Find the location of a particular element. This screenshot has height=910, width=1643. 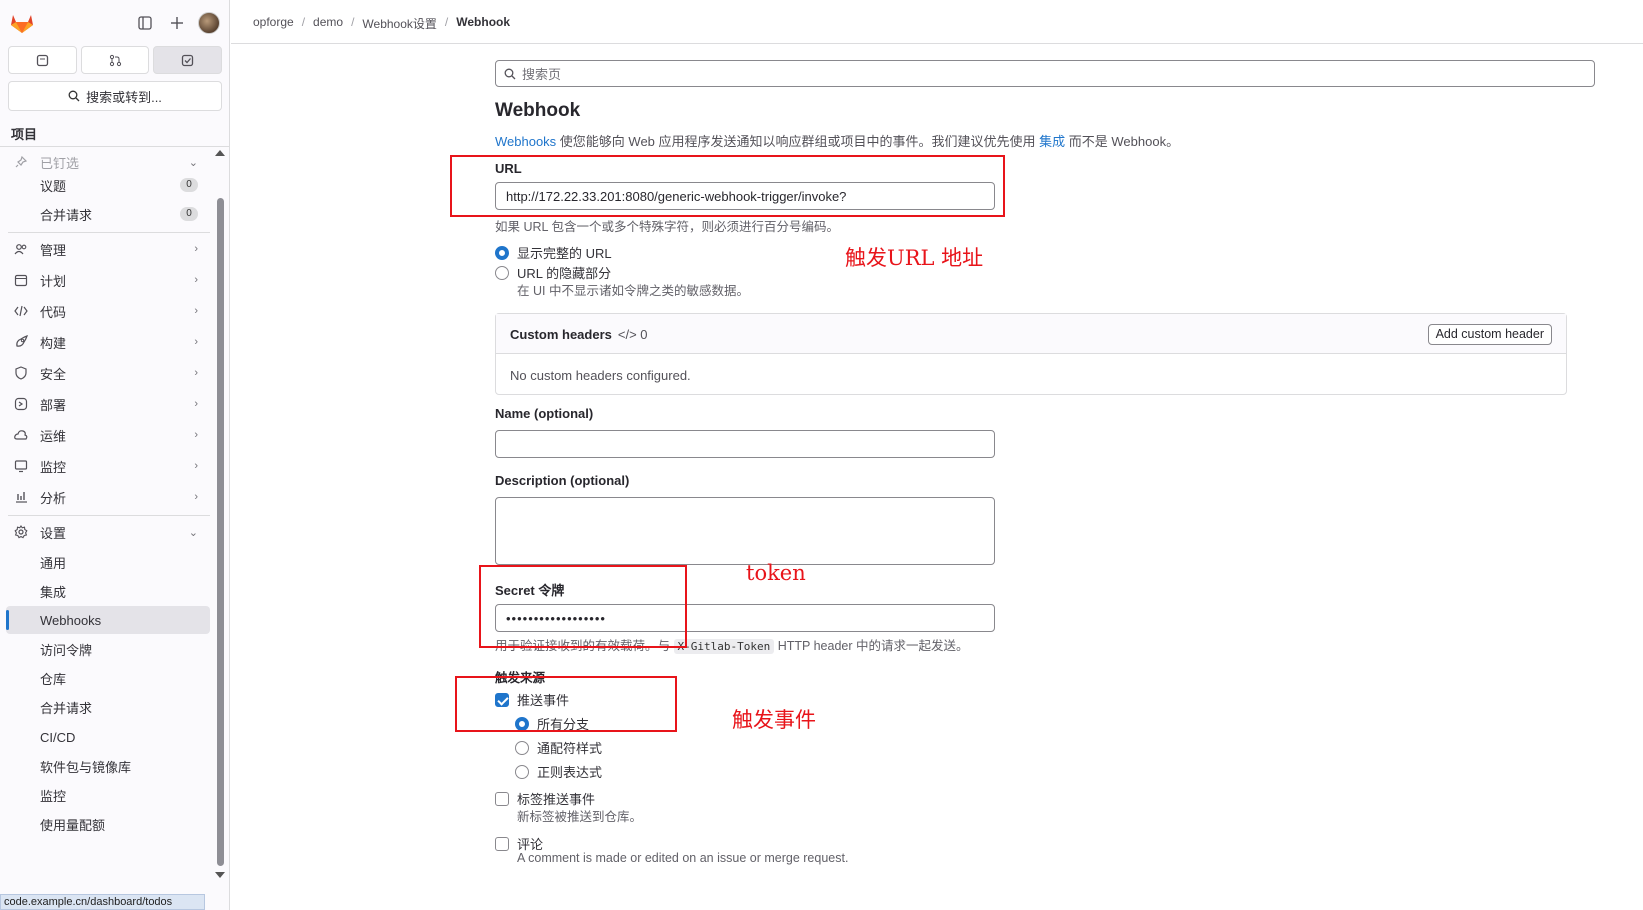

sidebar-item-label: CI/CD is located at coordinates (58, 737).